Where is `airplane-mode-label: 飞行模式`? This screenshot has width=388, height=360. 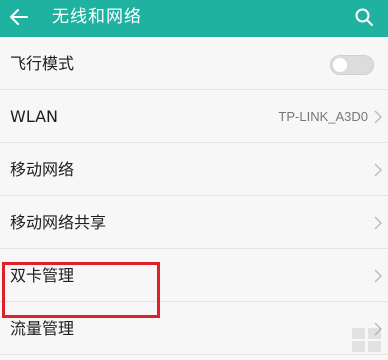 airplane-mode-label: 飞行模式 is located at coordinates (42, 63).